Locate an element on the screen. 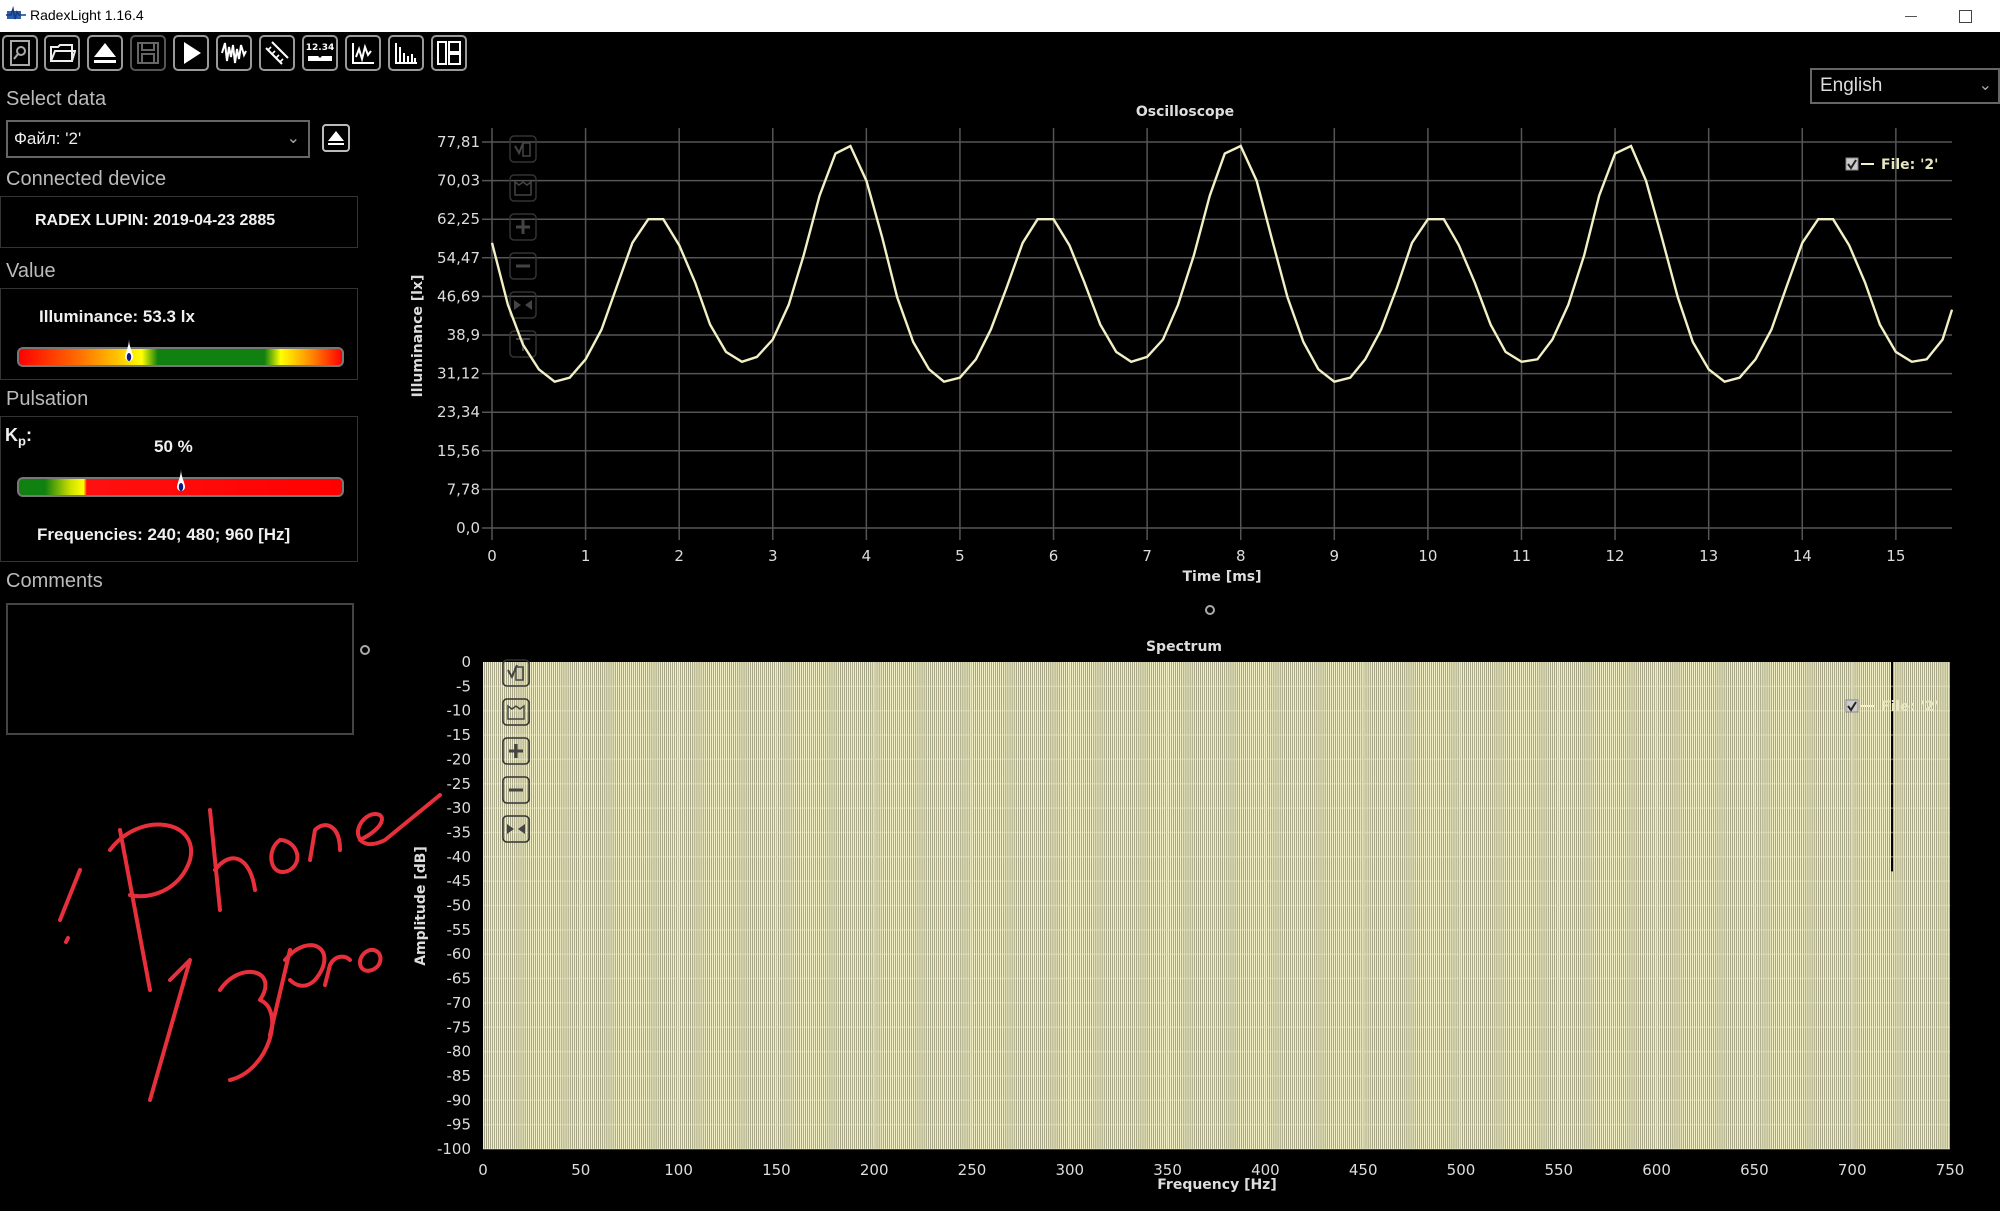 Image resolution: width=2000 pixels, height=1211 pixels. frequencies-text: Frequencies: 240; 480; 960 [Hz] is located at coordinates (164, 534).